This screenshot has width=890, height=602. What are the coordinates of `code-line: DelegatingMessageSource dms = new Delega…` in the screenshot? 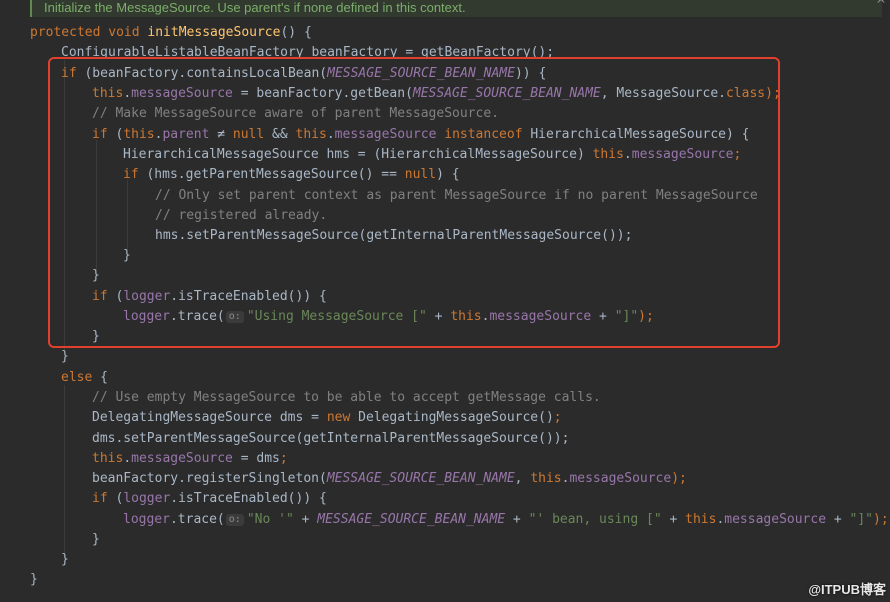 It's located at (327, 418).